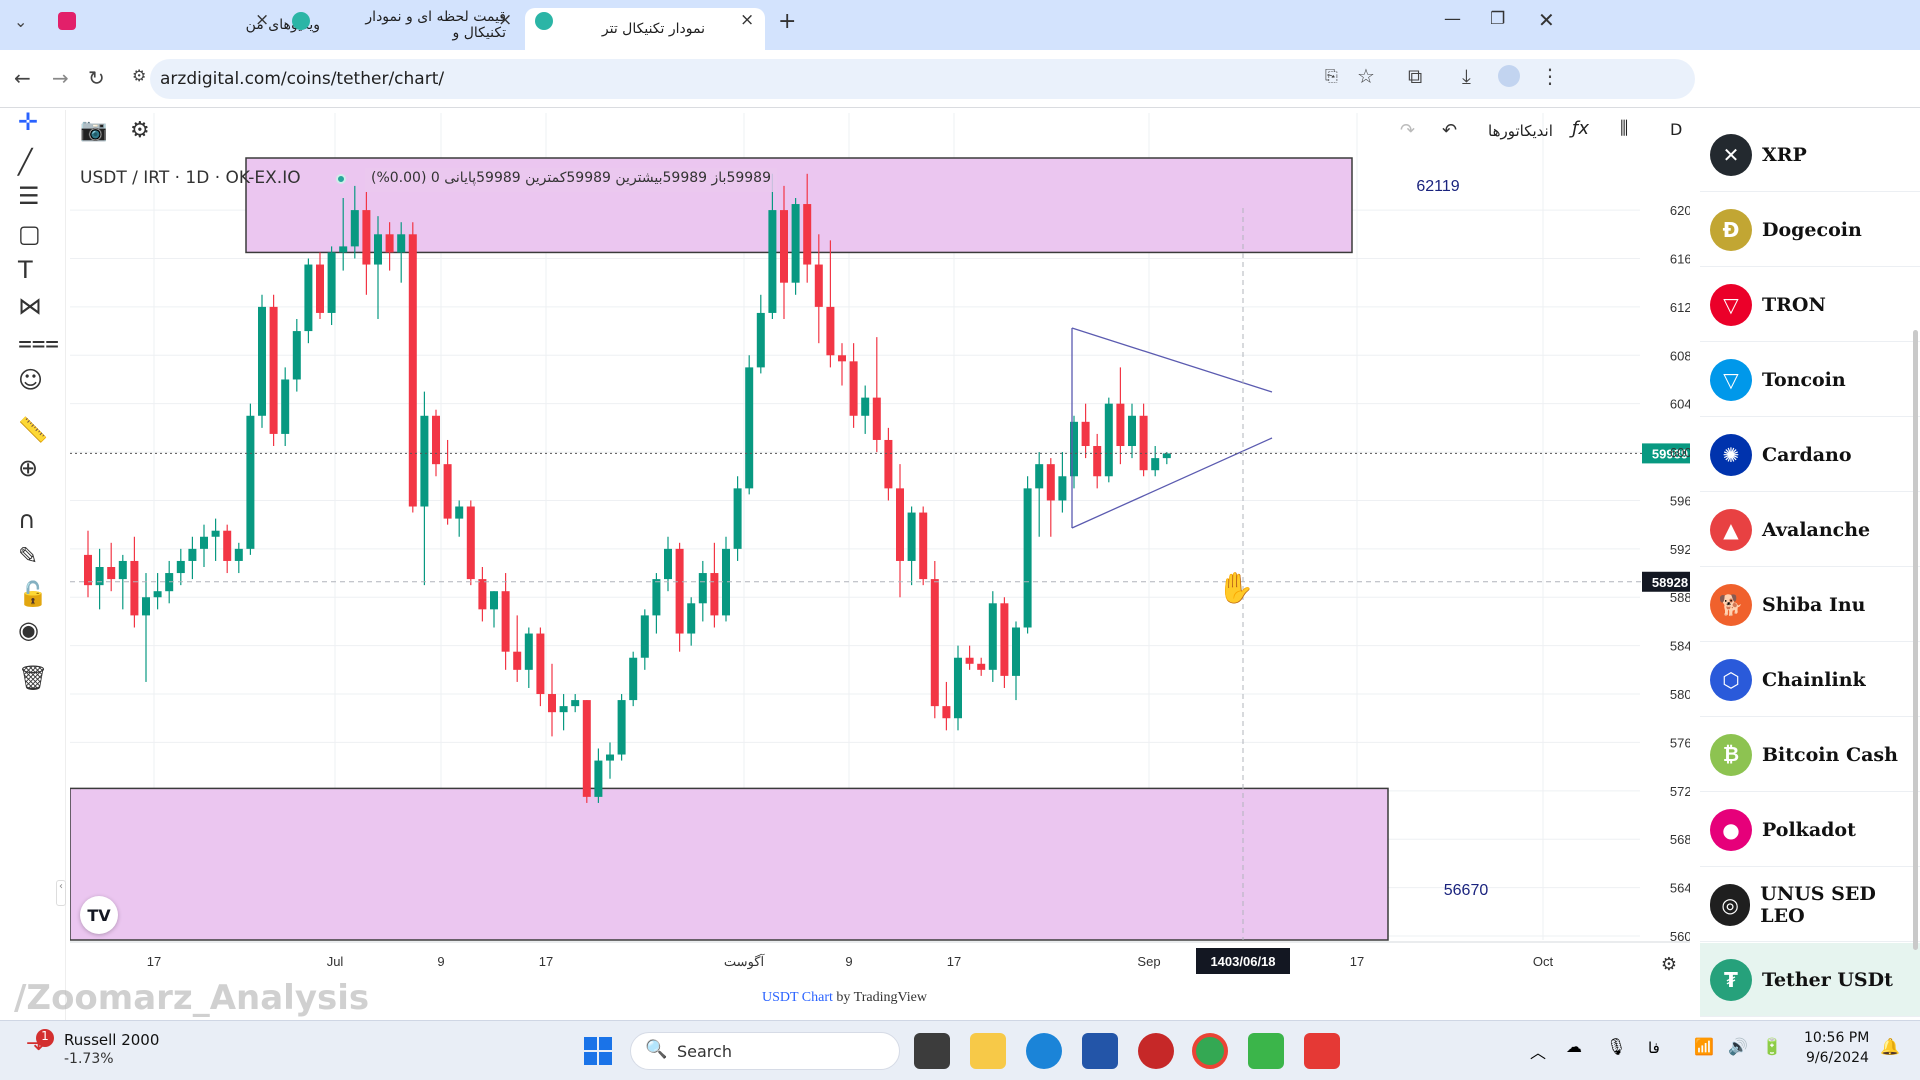  What do you see at coordinates (1520, 131) in the screenshot?
I see `indicators-label: اندیکاتورها` at bounding box center [1520, 131].